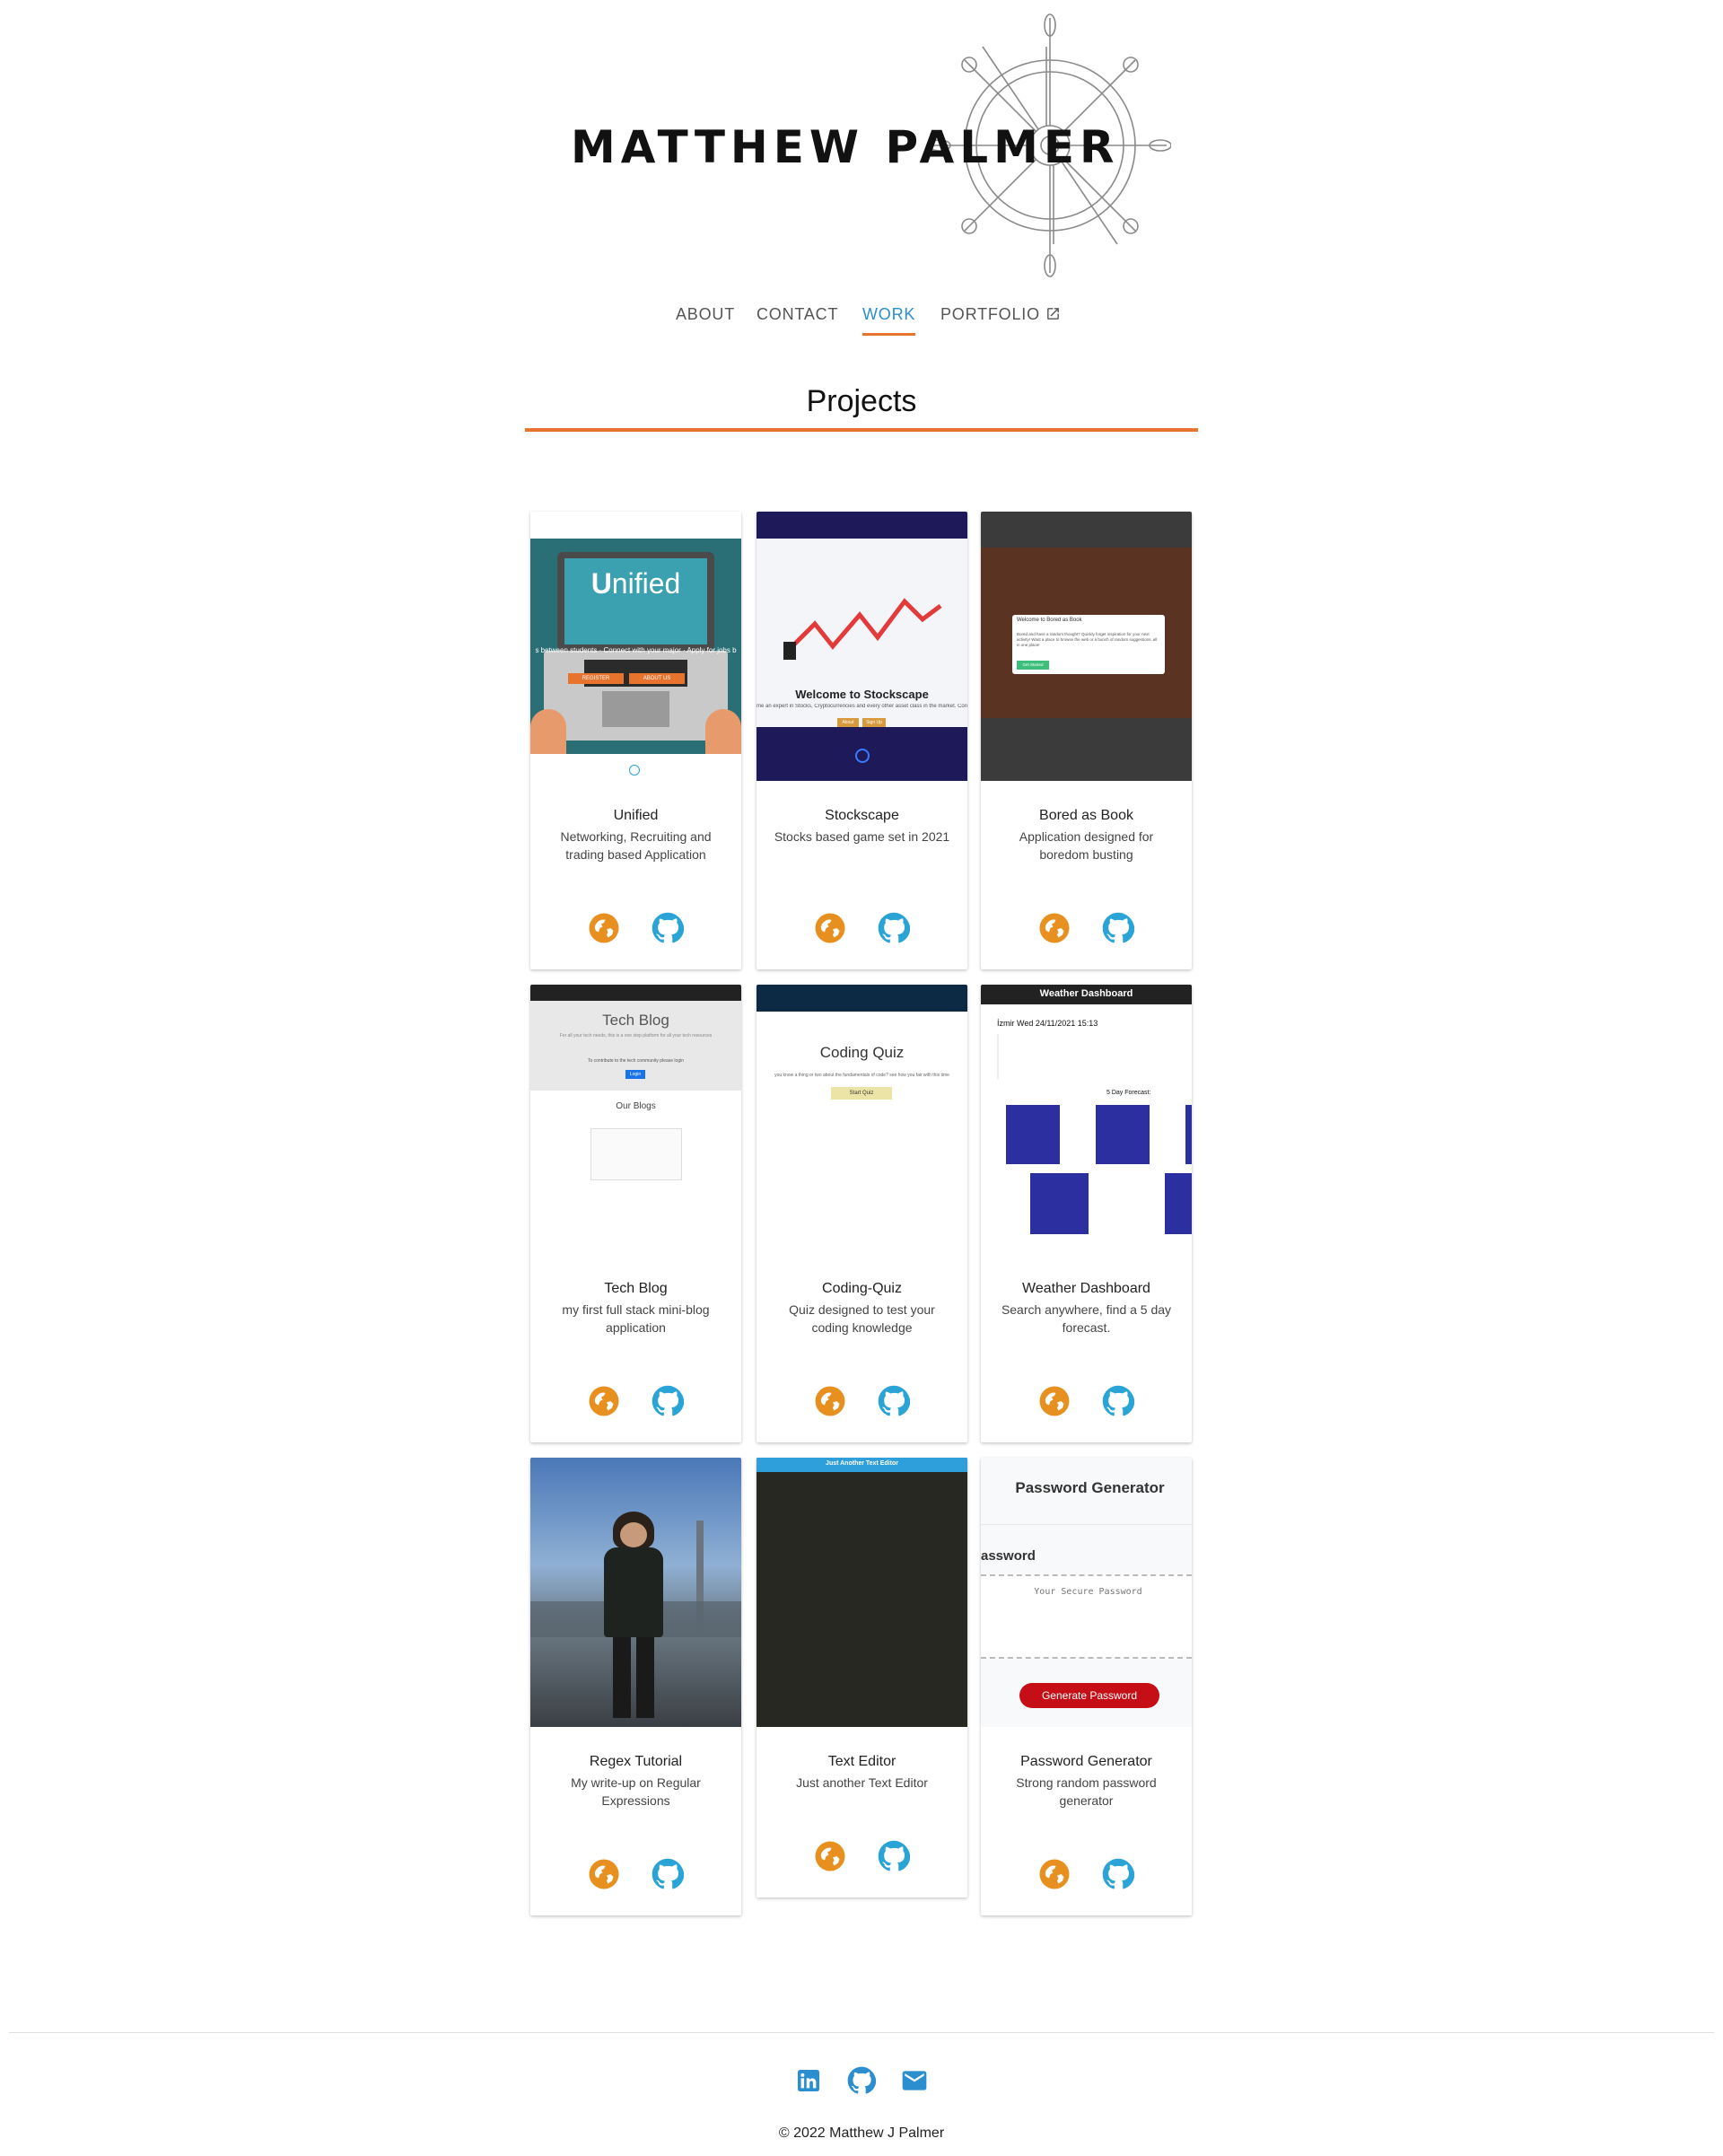 This screenshot has height=2156, width=1723. What do you see at coordinates (1128, 1093) in the screenshot?
I see `thumb-subheading: 5 Day Forecast:` at bounding box center [1128, 1093].